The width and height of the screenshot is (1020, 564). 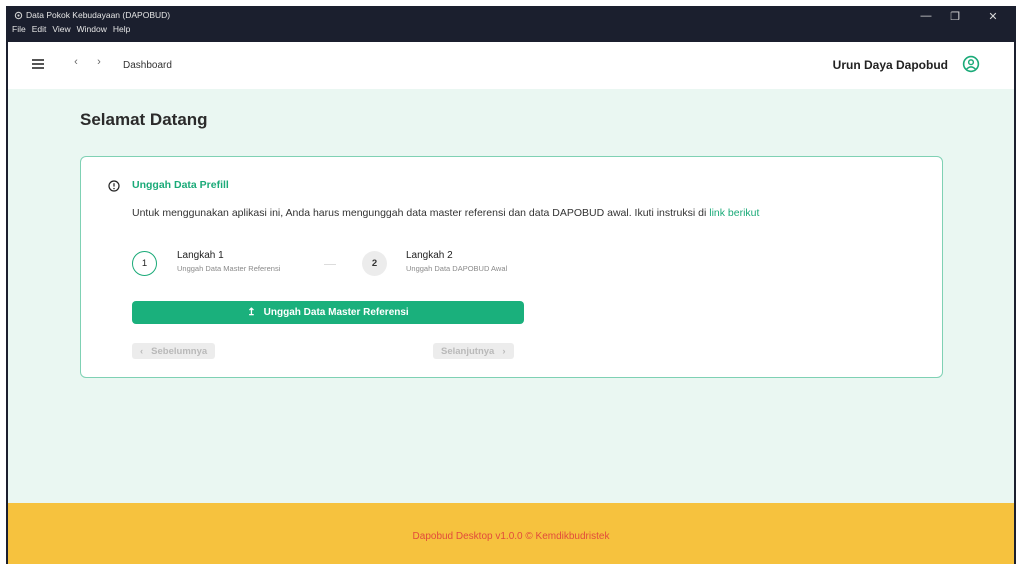 I want to click on window-title-text: Data Pokok Kebudayaan (DAPOBUD), so click(x=98, y=15).